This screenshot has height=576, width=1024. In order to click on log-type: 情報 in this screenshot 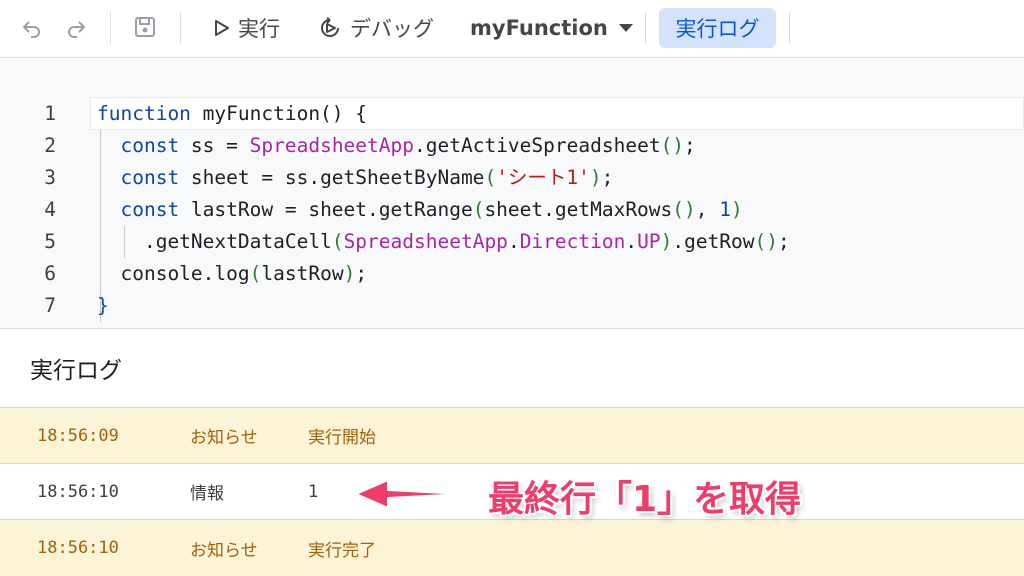, I will do `click(207, 494)`.